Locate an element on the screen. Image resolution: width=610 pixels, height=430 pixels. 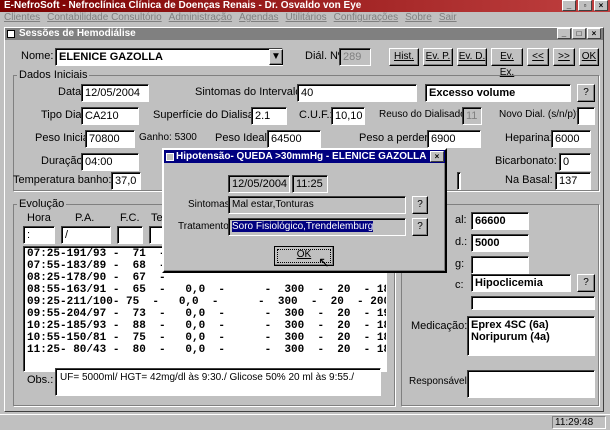
nome-field: ELENICE GAZOLLA is located at coordinates (169, 57).